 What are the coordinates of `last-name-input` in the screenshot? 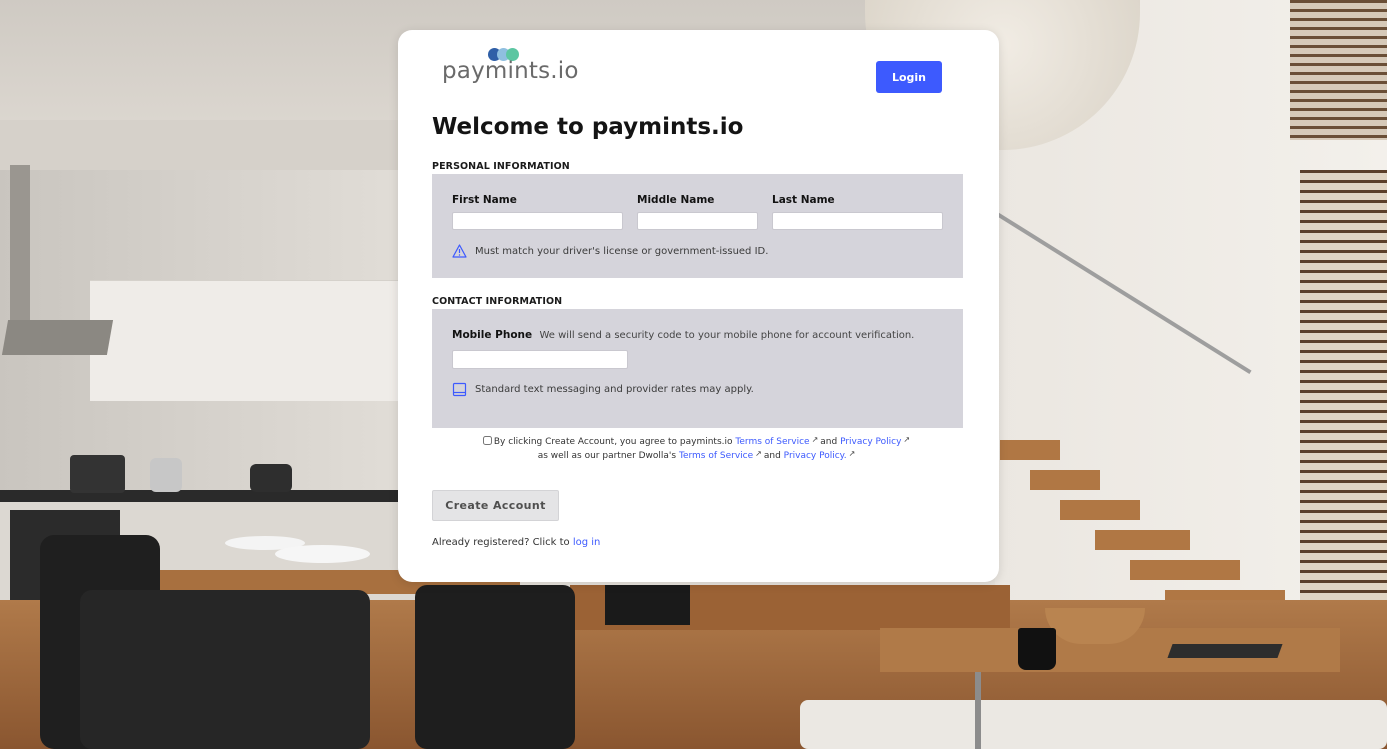 It's located at (857, 221).